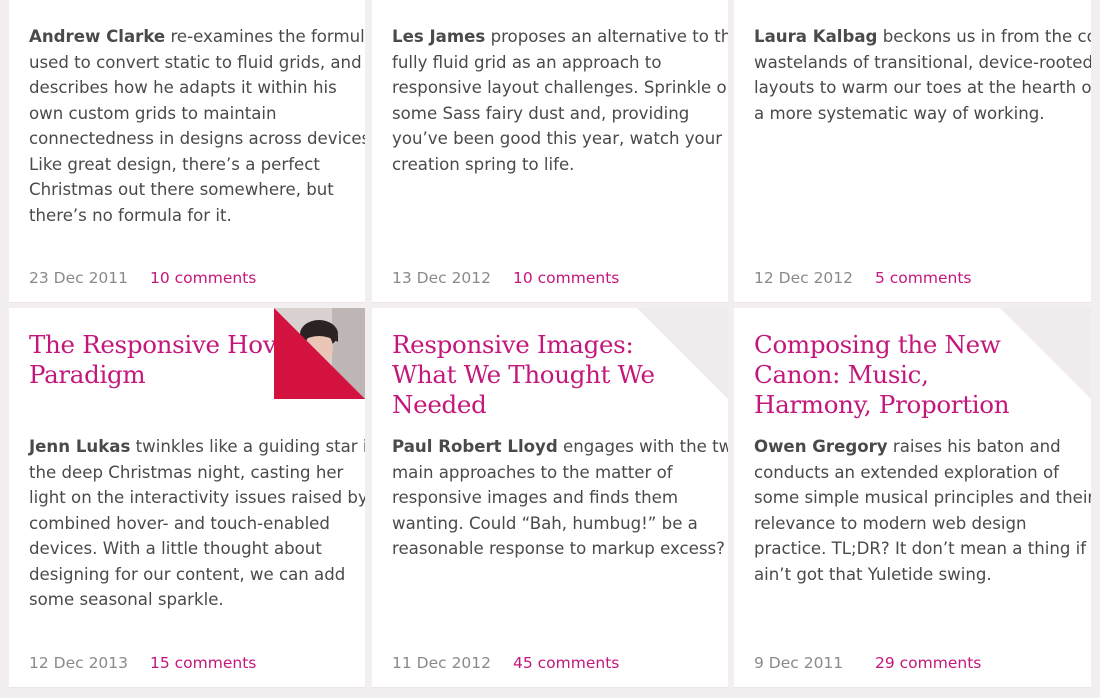 Image resolution: width=1100 pixels, height=698 pixels. What do you see at coordinates (505, 663) in the screenshot?
I see `article-meta: 11 Dec 2012 45 comments` at bounding box center [505, 663].